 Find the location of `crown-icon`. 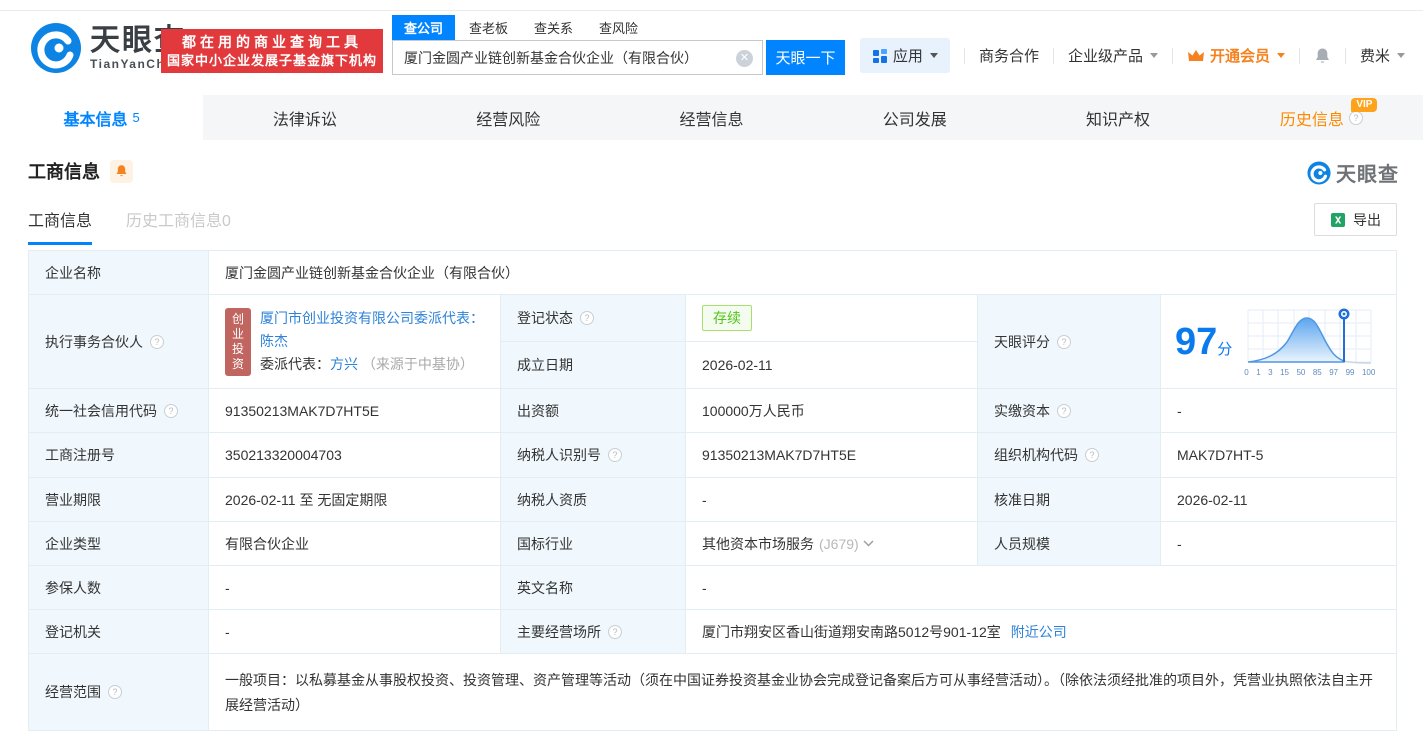

crown-icon is located at coordinates (1195, 55).